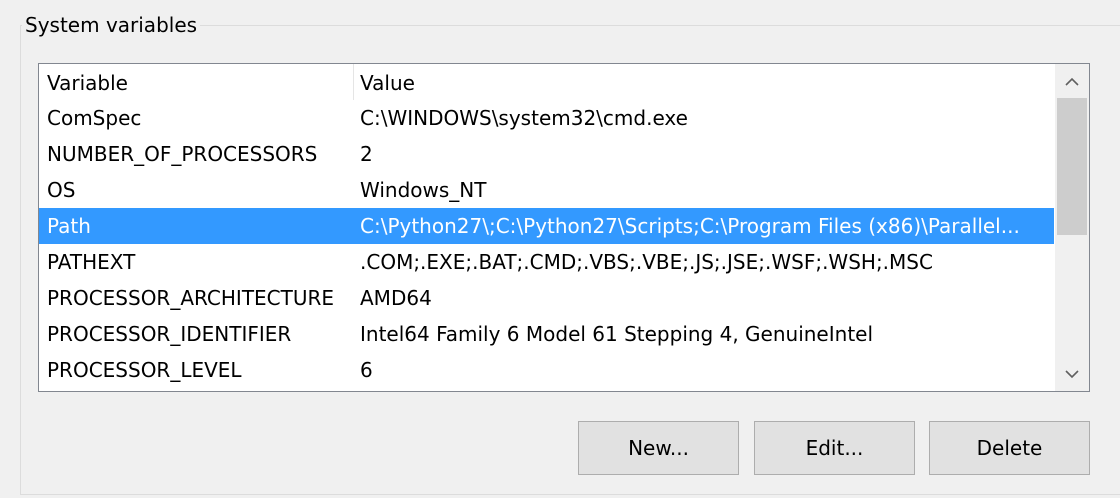  Describe the element at coordinates (546, 370) in the screenshot. I see `table-row: PROCESSOR_LEVEL 6` at that location.